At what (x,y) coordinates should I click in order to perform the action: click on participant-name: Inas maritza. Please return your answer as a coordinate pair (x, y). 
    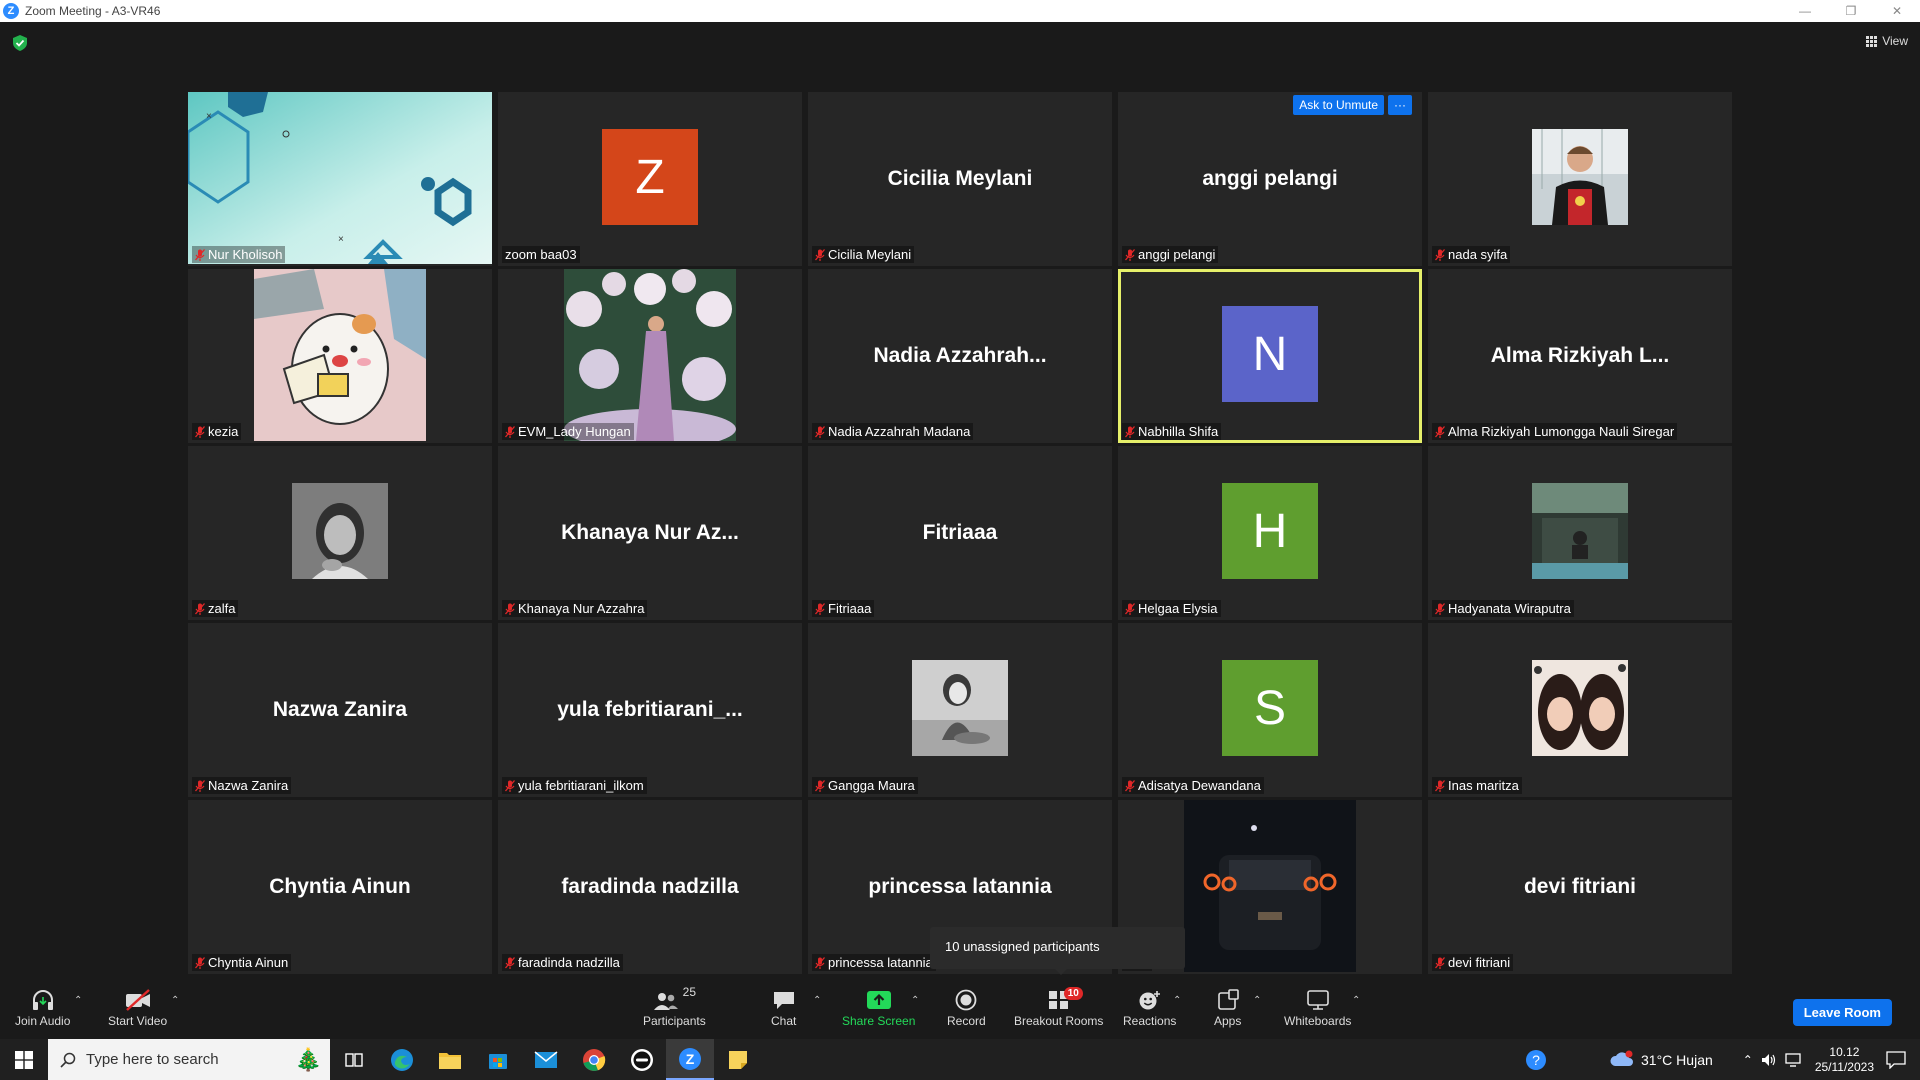
    Looking at the image, I should click on (1483, 785).